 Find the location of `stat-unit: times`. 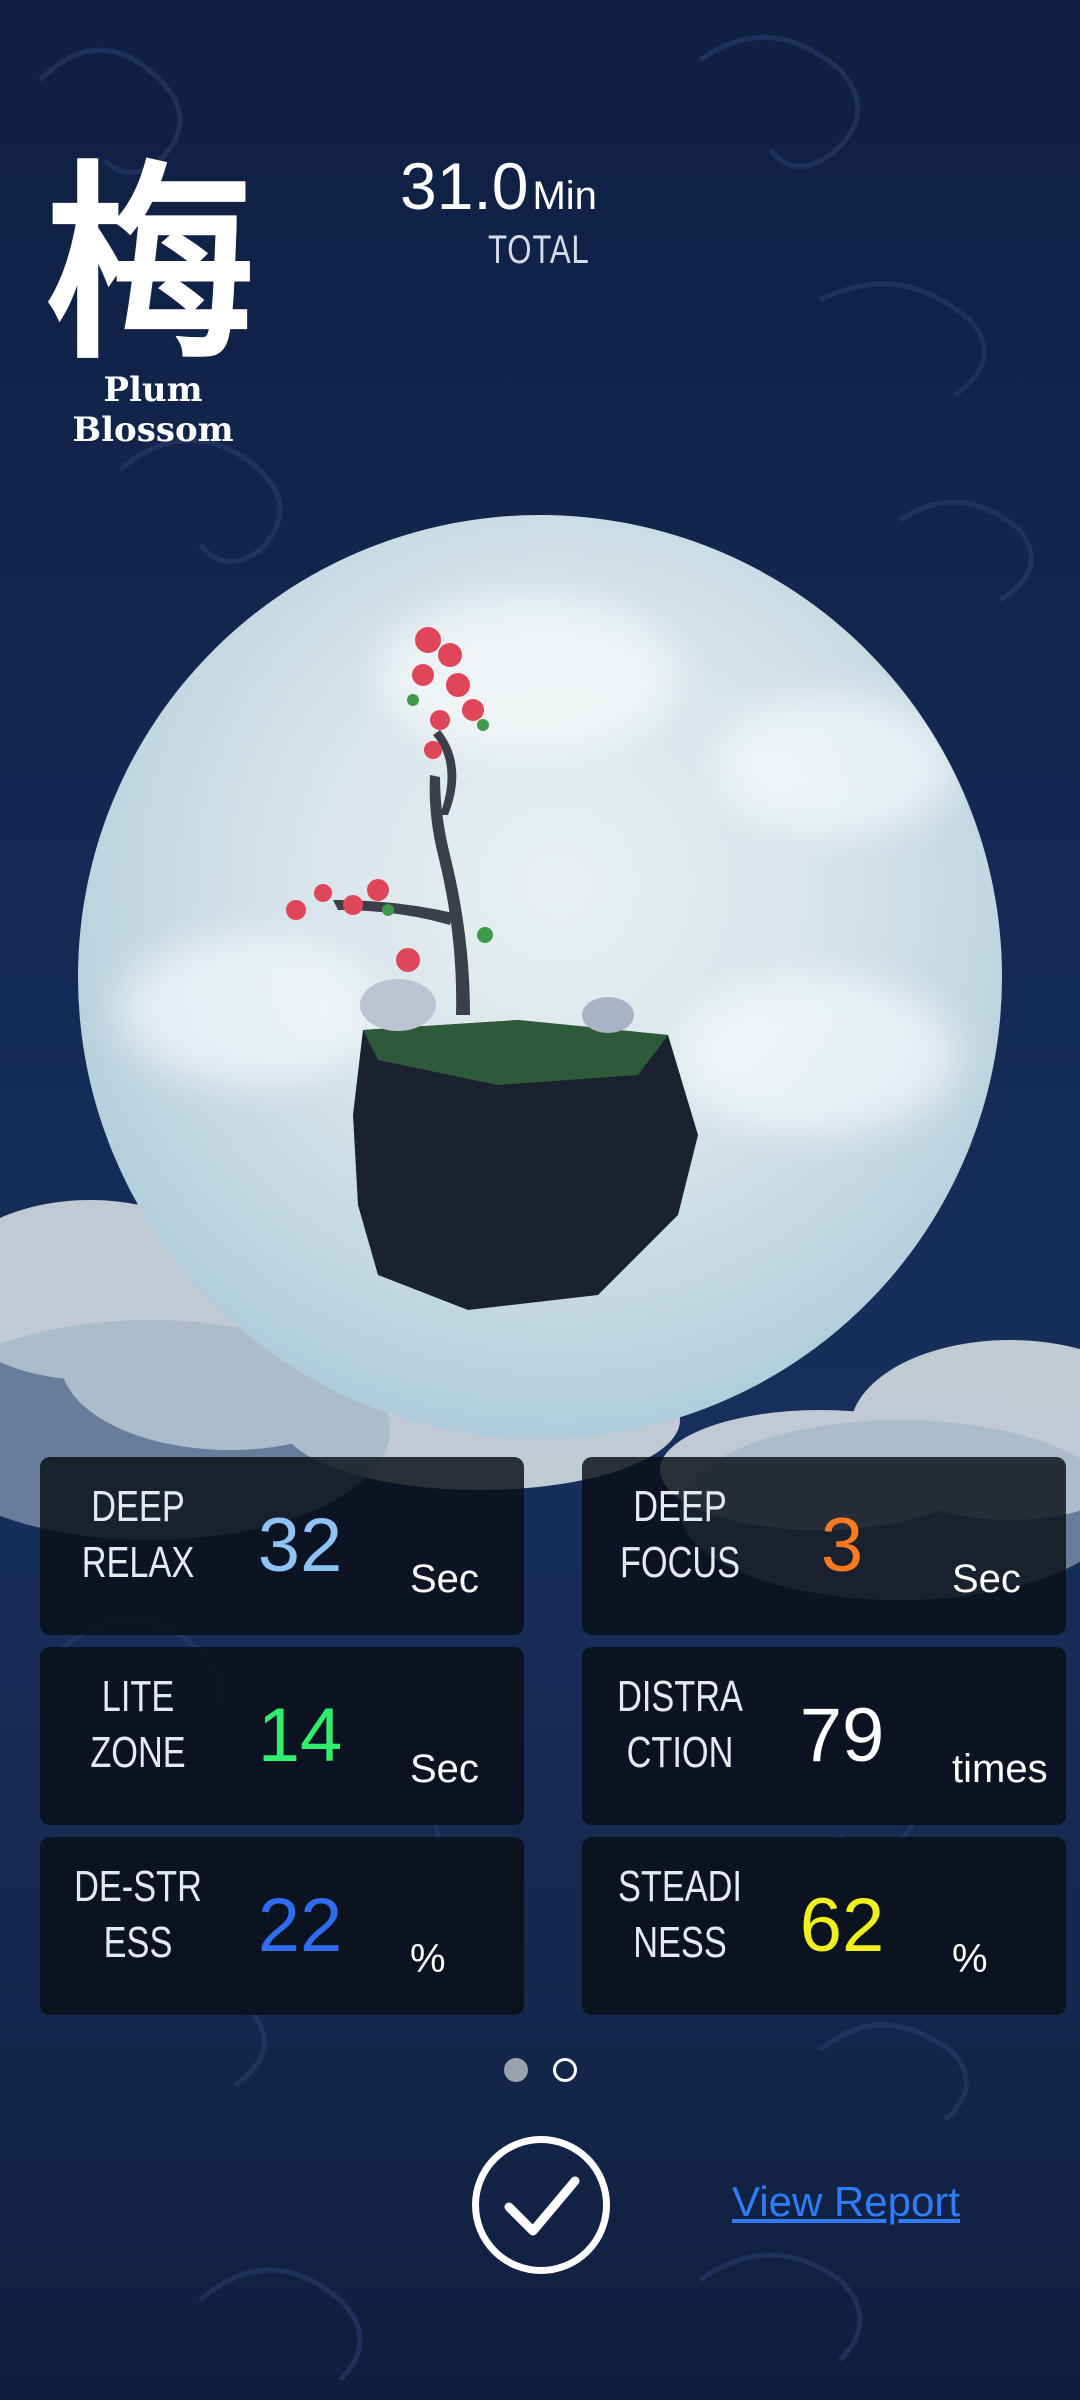

stat-unit: times is located at coordinates (1000, 1769).